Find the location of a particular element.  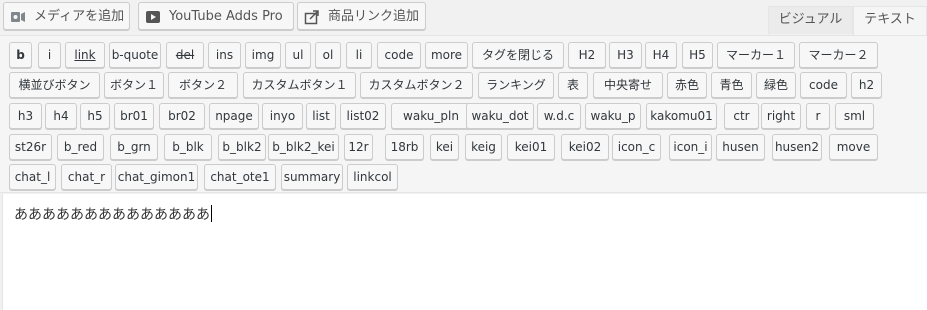

quicktag-button: del is located at coordinates (185, 55).